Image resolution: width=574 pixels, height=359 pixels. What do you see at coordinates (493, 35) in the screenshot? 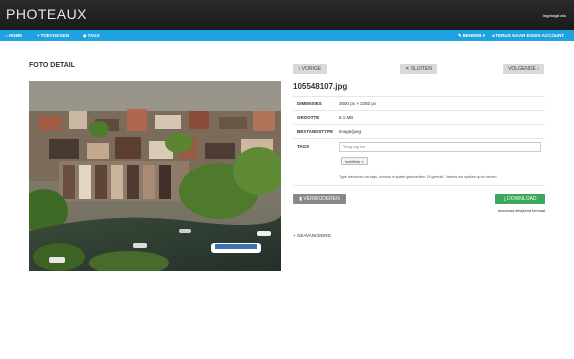
I see `arrow-left-icon: ◂` at bounding box center [493, 35].